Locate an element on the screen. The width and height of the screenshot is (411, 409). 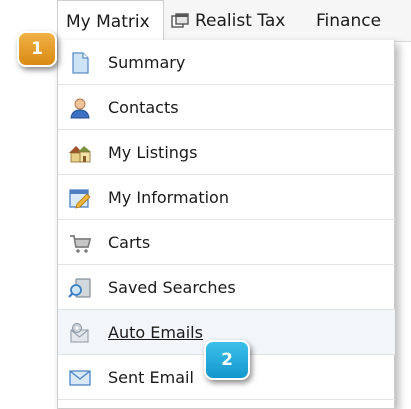
callout-badge-1: 1 is located at coordinates (37, 49).